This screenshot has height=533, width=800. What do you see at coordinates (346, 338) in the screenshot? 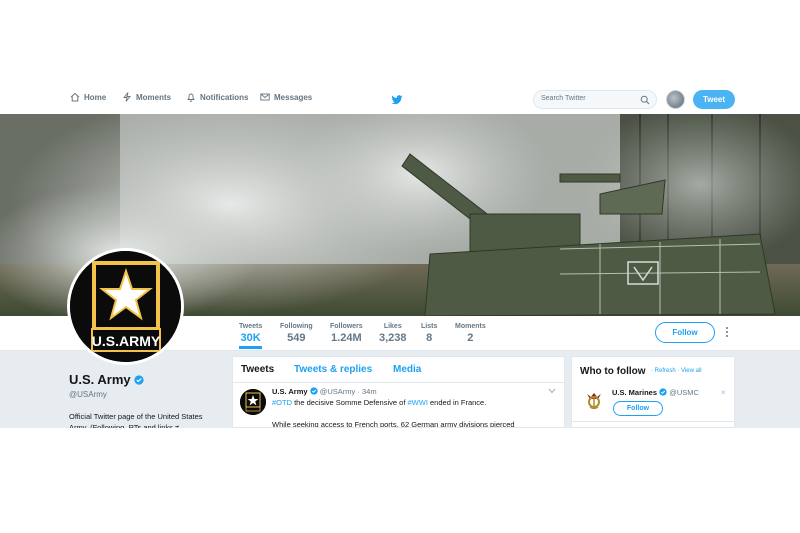
I see `stat-value: 1.24M` at bounding box center [346, 338].